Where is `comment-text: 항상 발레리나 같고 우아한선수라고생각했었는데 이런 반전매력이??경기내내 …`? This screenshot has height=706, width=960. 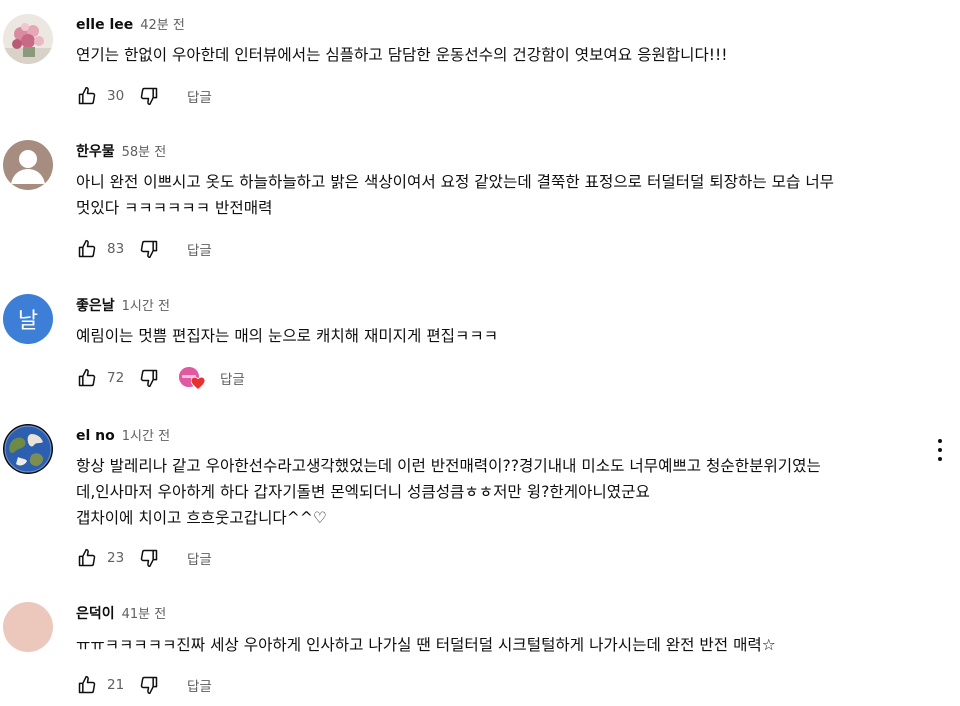 comment-text: 항상 발레리나 같고 우아한선수라고생각했었는데 이런 반전매력이??경기내내 … is located at coordinates (448, 492).